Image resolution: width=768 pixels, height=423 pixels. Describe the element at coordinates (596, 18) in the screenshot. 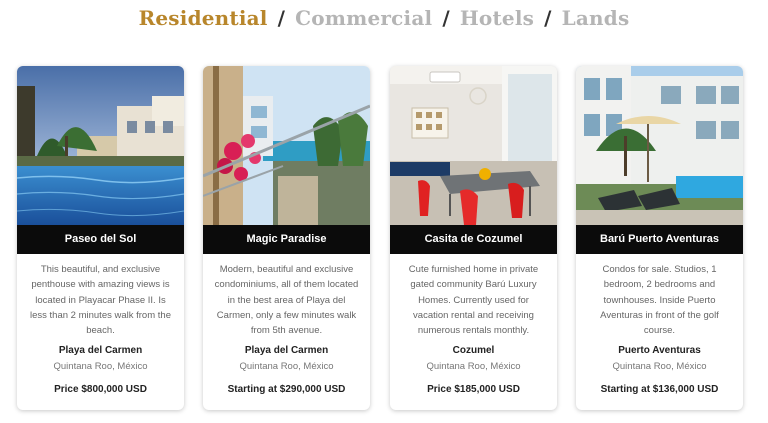

I see `tab-lands: Lands` at that location.